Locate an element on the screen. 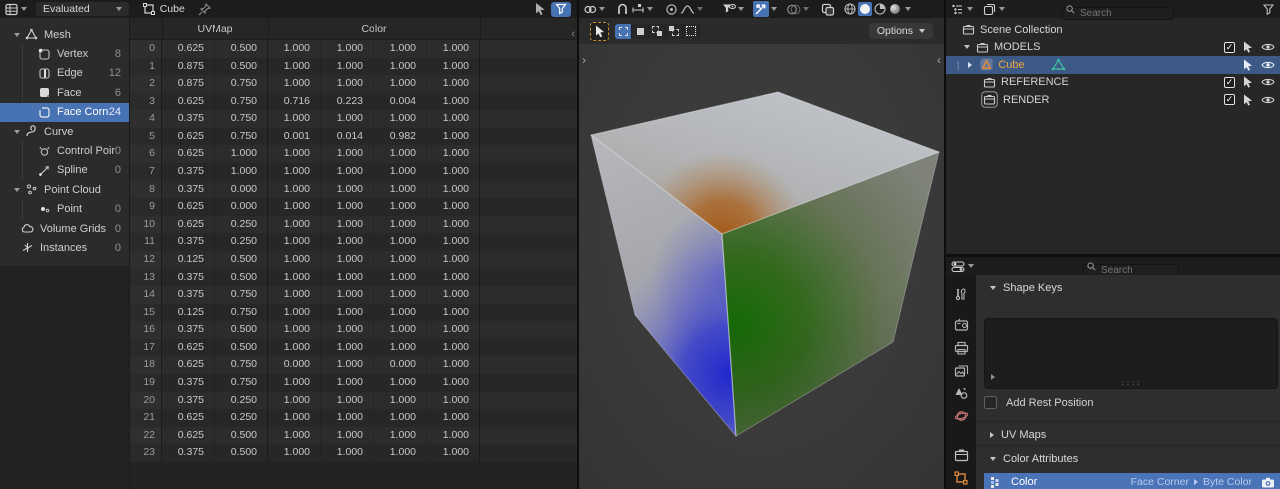 The height and width of the screenshot is (489, 1280). chevron-down-icon is located at coordinates (967, 47).